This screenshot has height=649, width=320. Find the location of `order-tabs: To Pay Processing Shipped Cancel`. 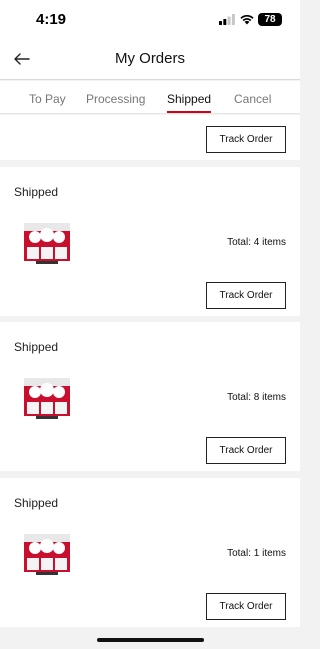

order-tabs: To Pay Processing Shipped Cancel is located at coordinates (150, 97).